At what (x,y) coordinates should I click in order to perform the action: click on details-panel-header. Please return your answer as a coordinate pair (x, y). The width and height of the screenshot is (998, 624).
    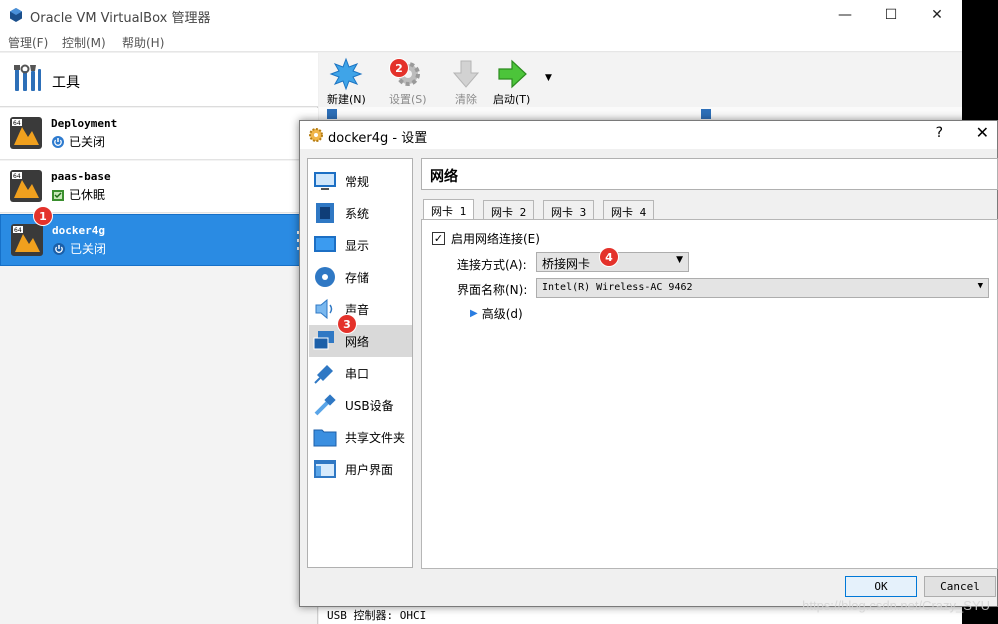
    Looking at the image, I should click on (640, 114).